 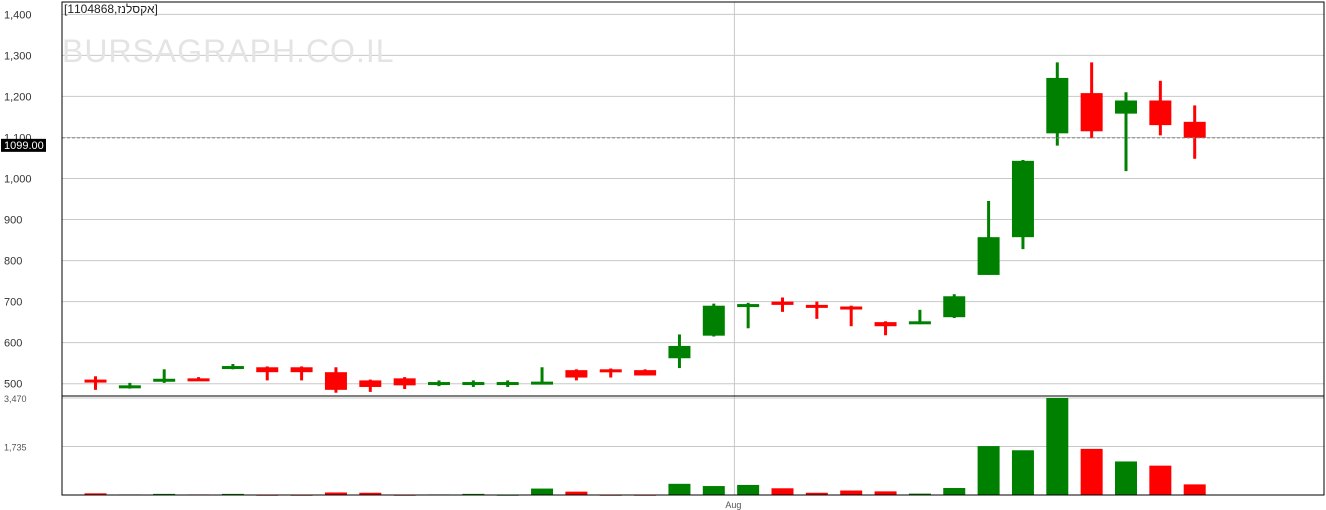 What do you see at coordinates (15, 448) in the screenshot?
I see `volume-tick-label: 1,735` at bounding box center [15, 448].